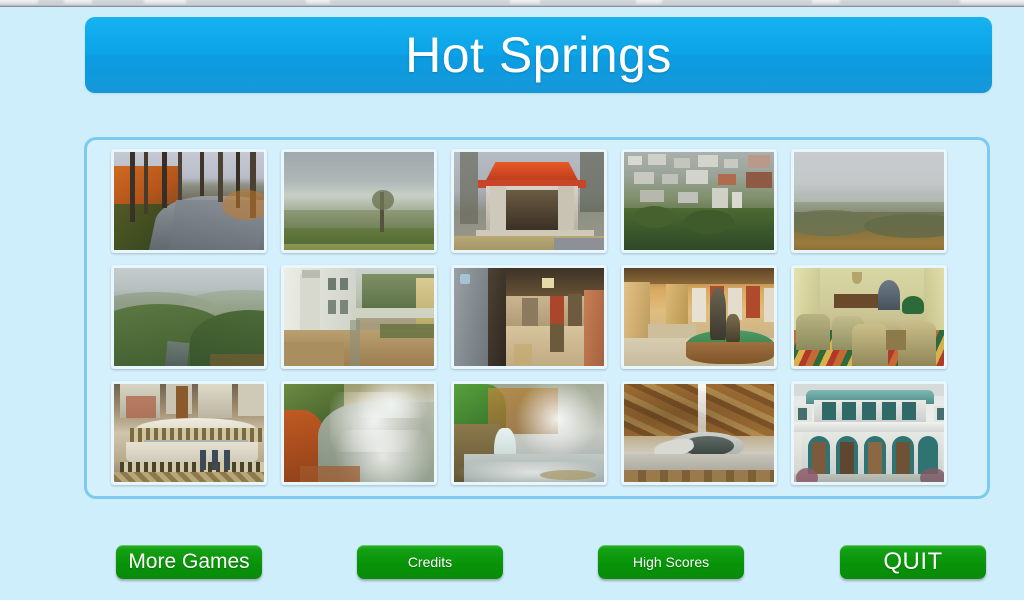  I want to click on thumbnail-fordyce-bathhouse-facade, so click(869, 433).